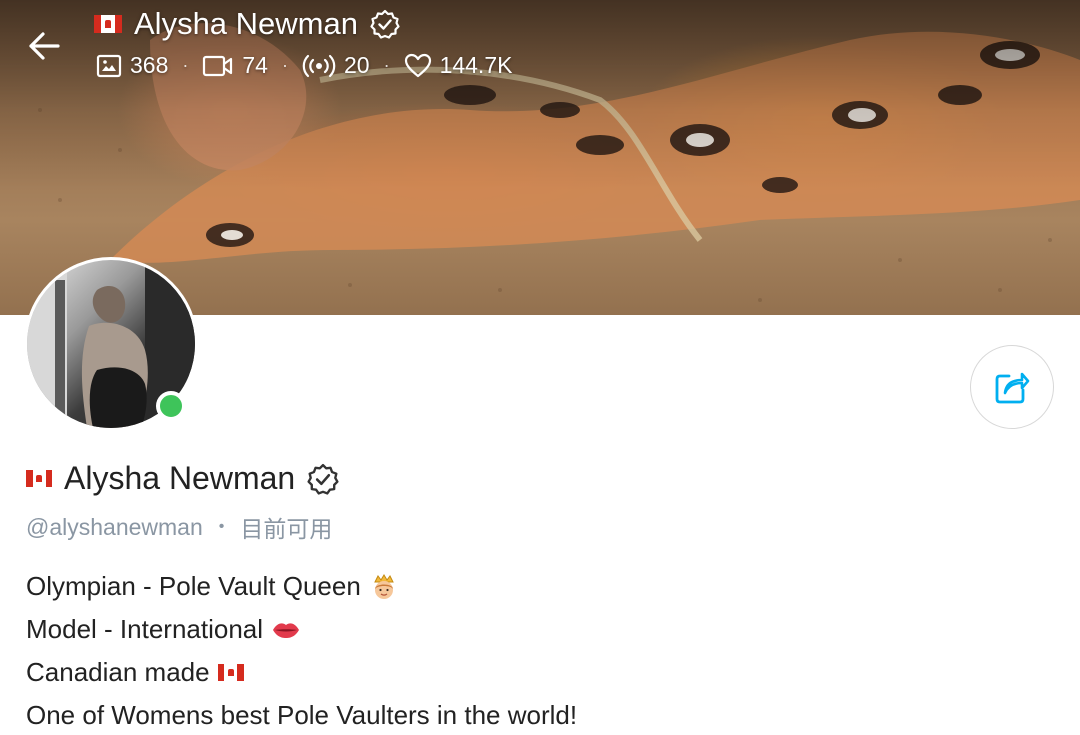 The height and width of the screenshot is (735, 1080). What do you see at coordinates (193, 586) in the screenshot?
I see `bio-line-text: Olympian - Pole Vault Queen` at bounding box center [193, 586].